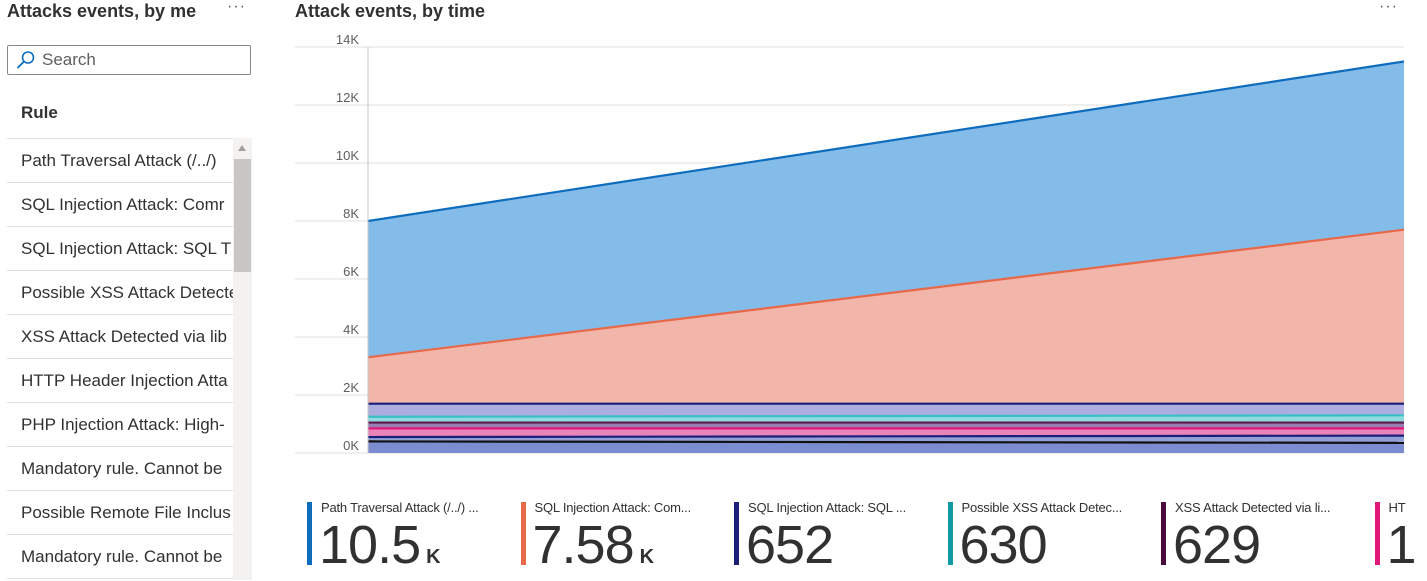 The width and height of the screenshot is (1427, 581). What do you see at coordinates (351, 387) in the screenshot?
I see `y-tick-label: 2K` at bounding box center [351, 387].